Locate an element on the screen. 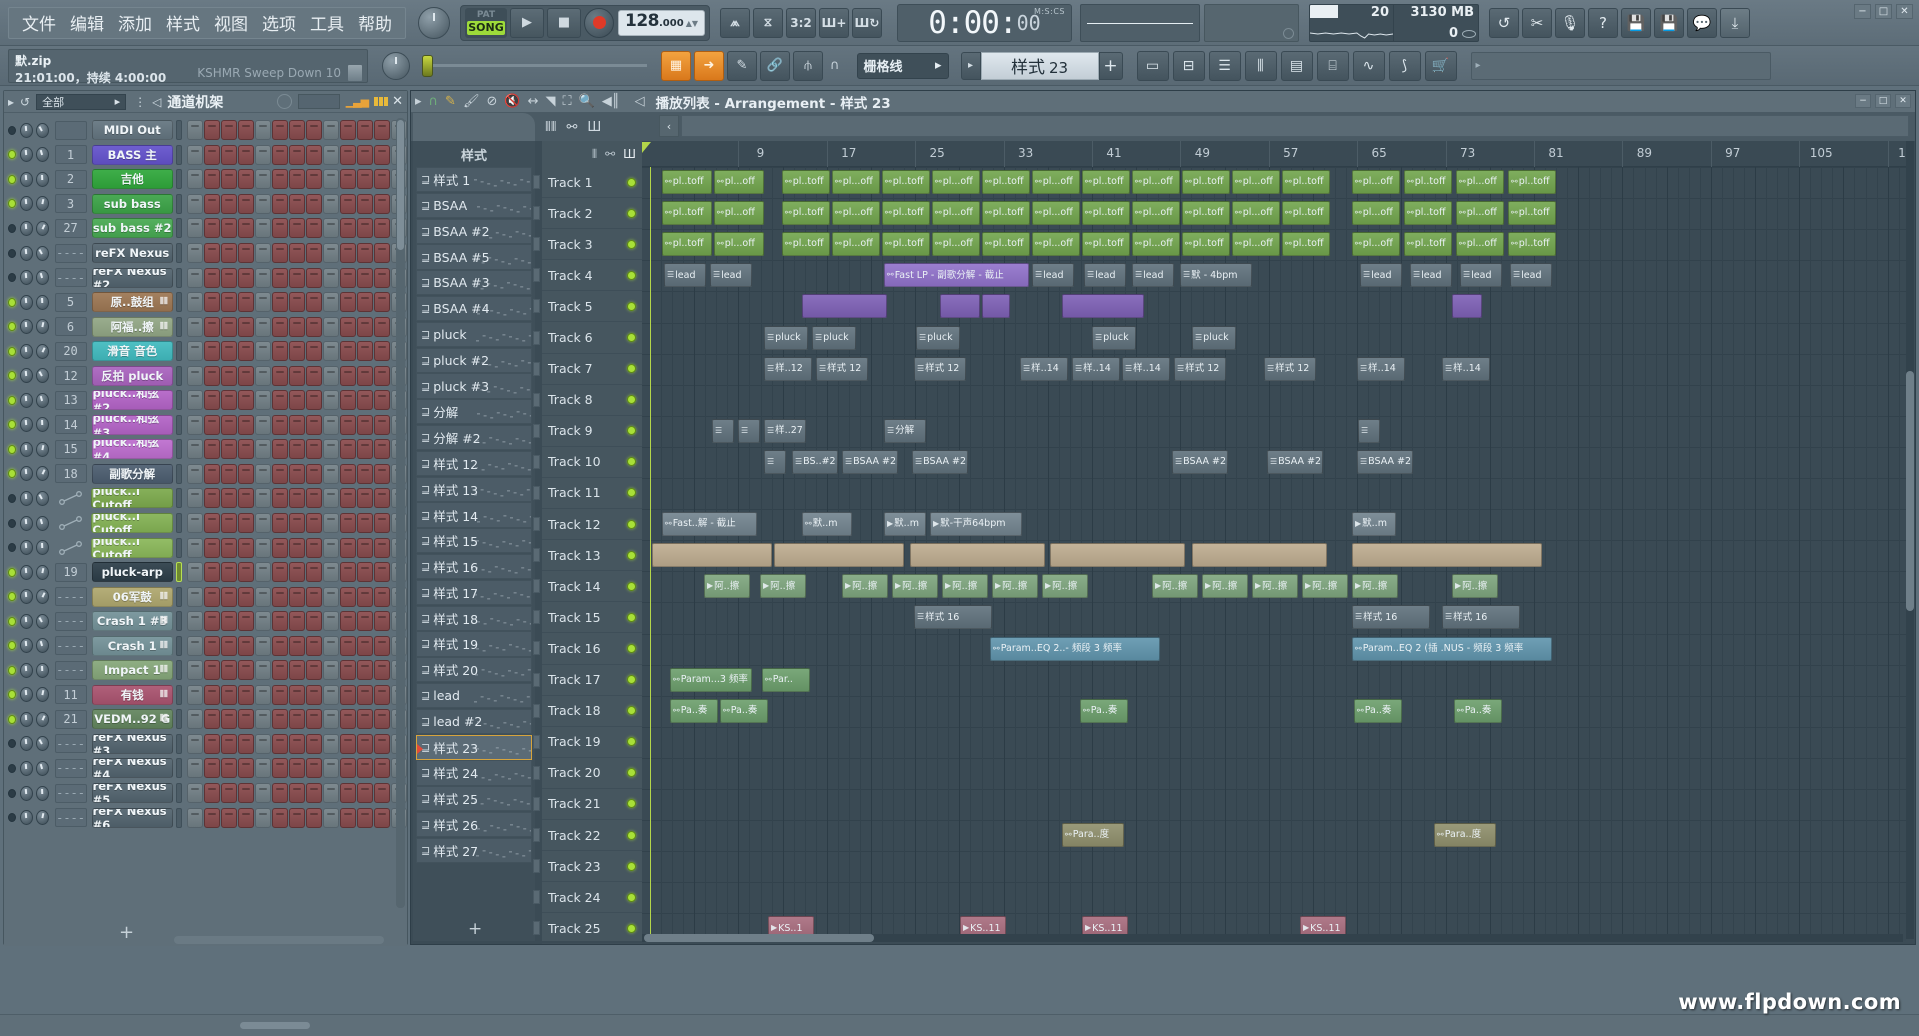  channel-row: ---- reFX Nexus #6 is located at coordinates (207, 817).